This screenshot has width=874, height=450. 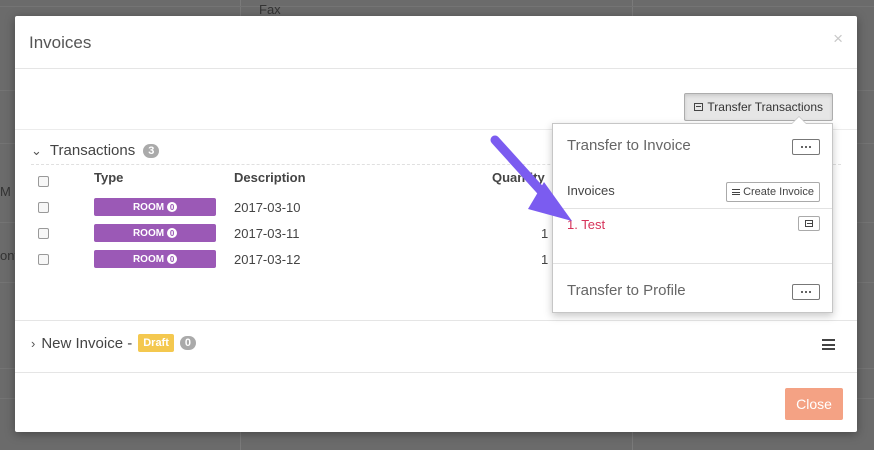 What do you see at coordinates (437, 6) in the screenshot?
I see `background-divider` at bounding box center [437, 6].